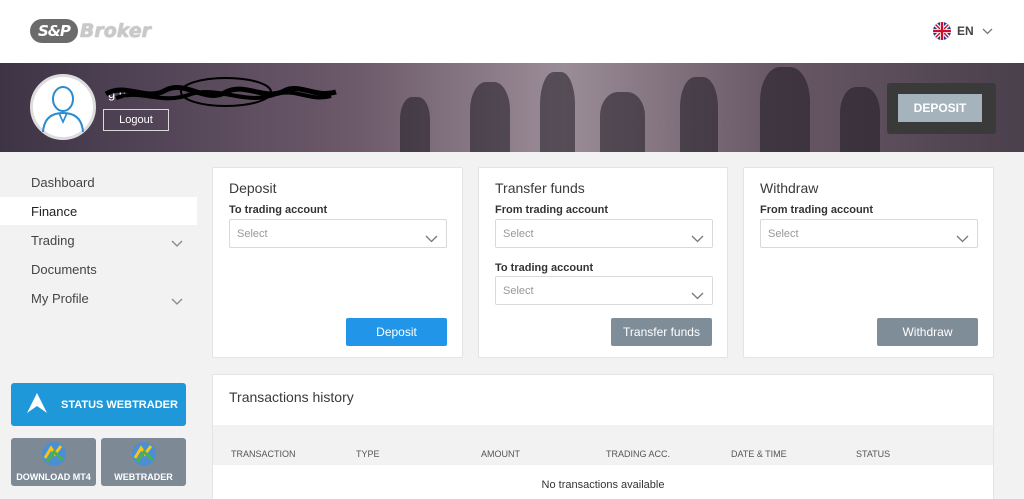 Image resolution: width=1024 pixels, height=499 pixels. I want to click on column-header: DATE & TIME, so click(759, 454).